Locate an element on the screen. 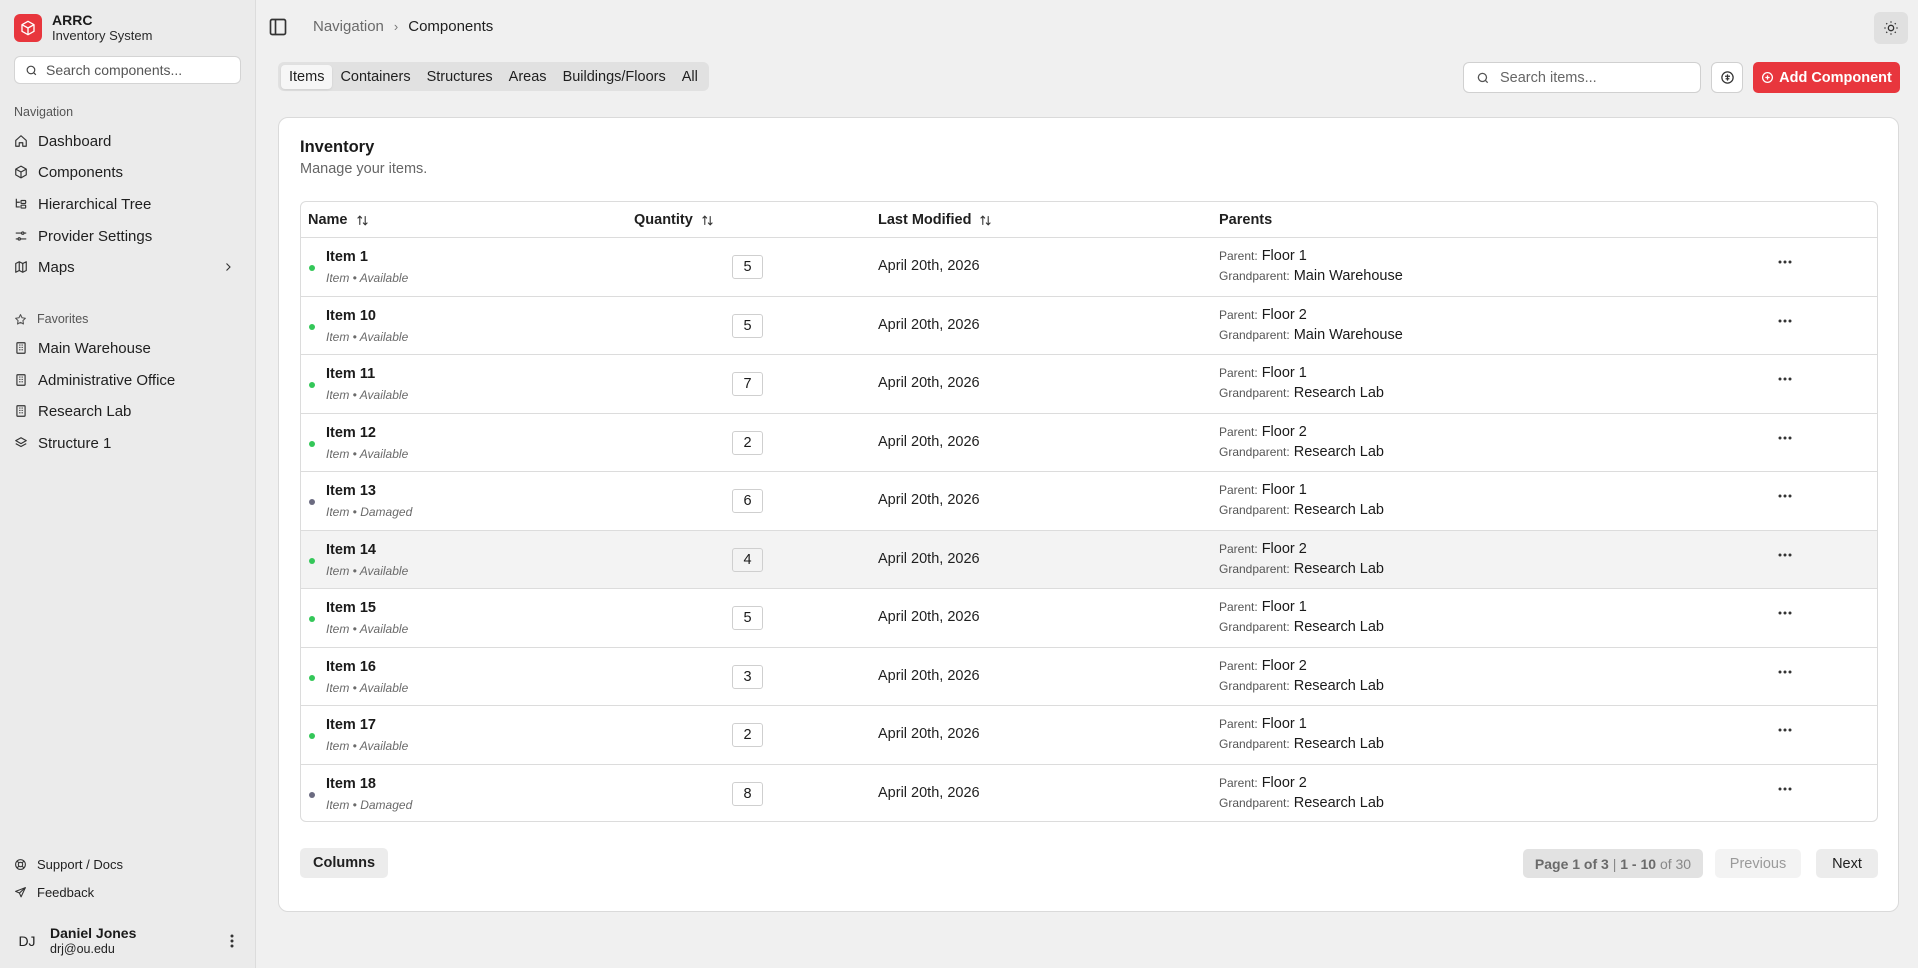 This screenshot has height=968, width=1918. chevron-right-icon is located at coordinates (228, 267).